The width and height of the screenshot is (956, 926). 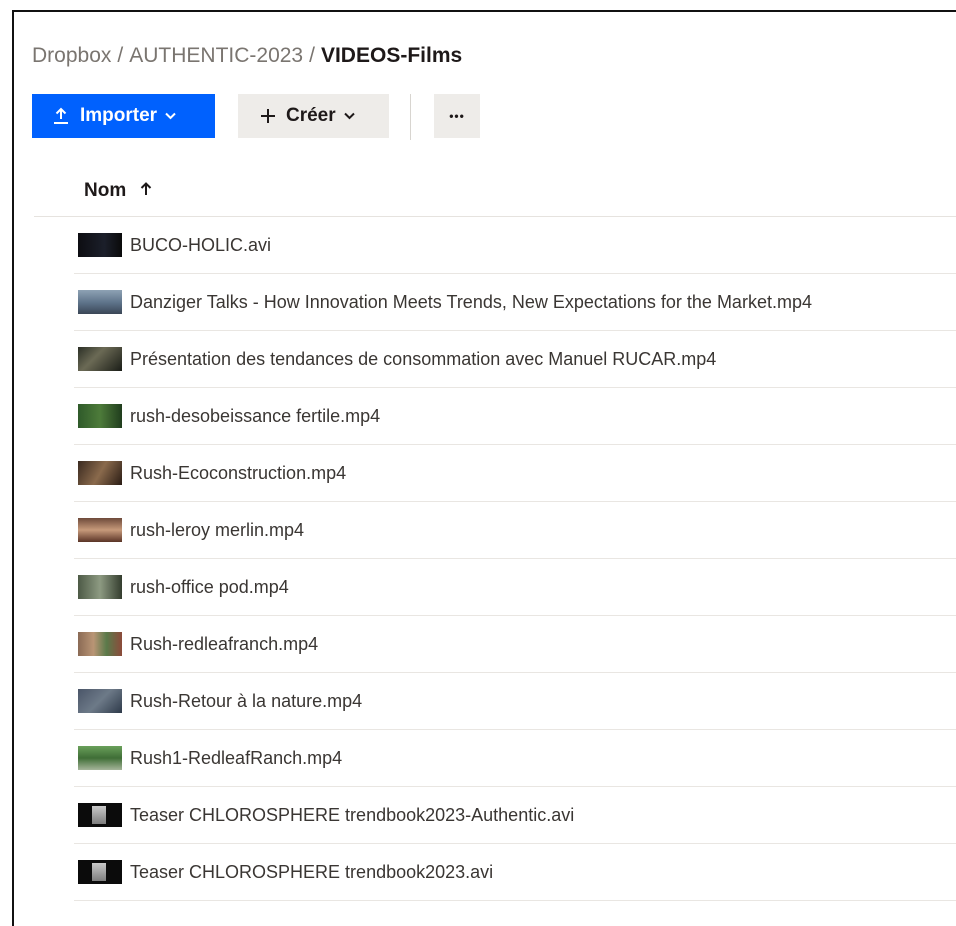 I want to click on import-button: Importer, so click(x=123, y=116).